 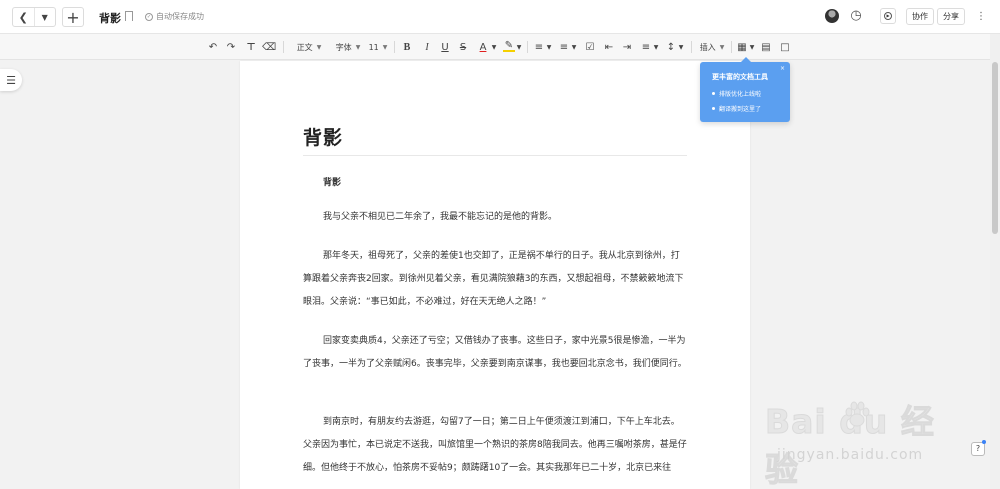 I want to click on highlight-icon: ✎, so click(x=509, y=46).